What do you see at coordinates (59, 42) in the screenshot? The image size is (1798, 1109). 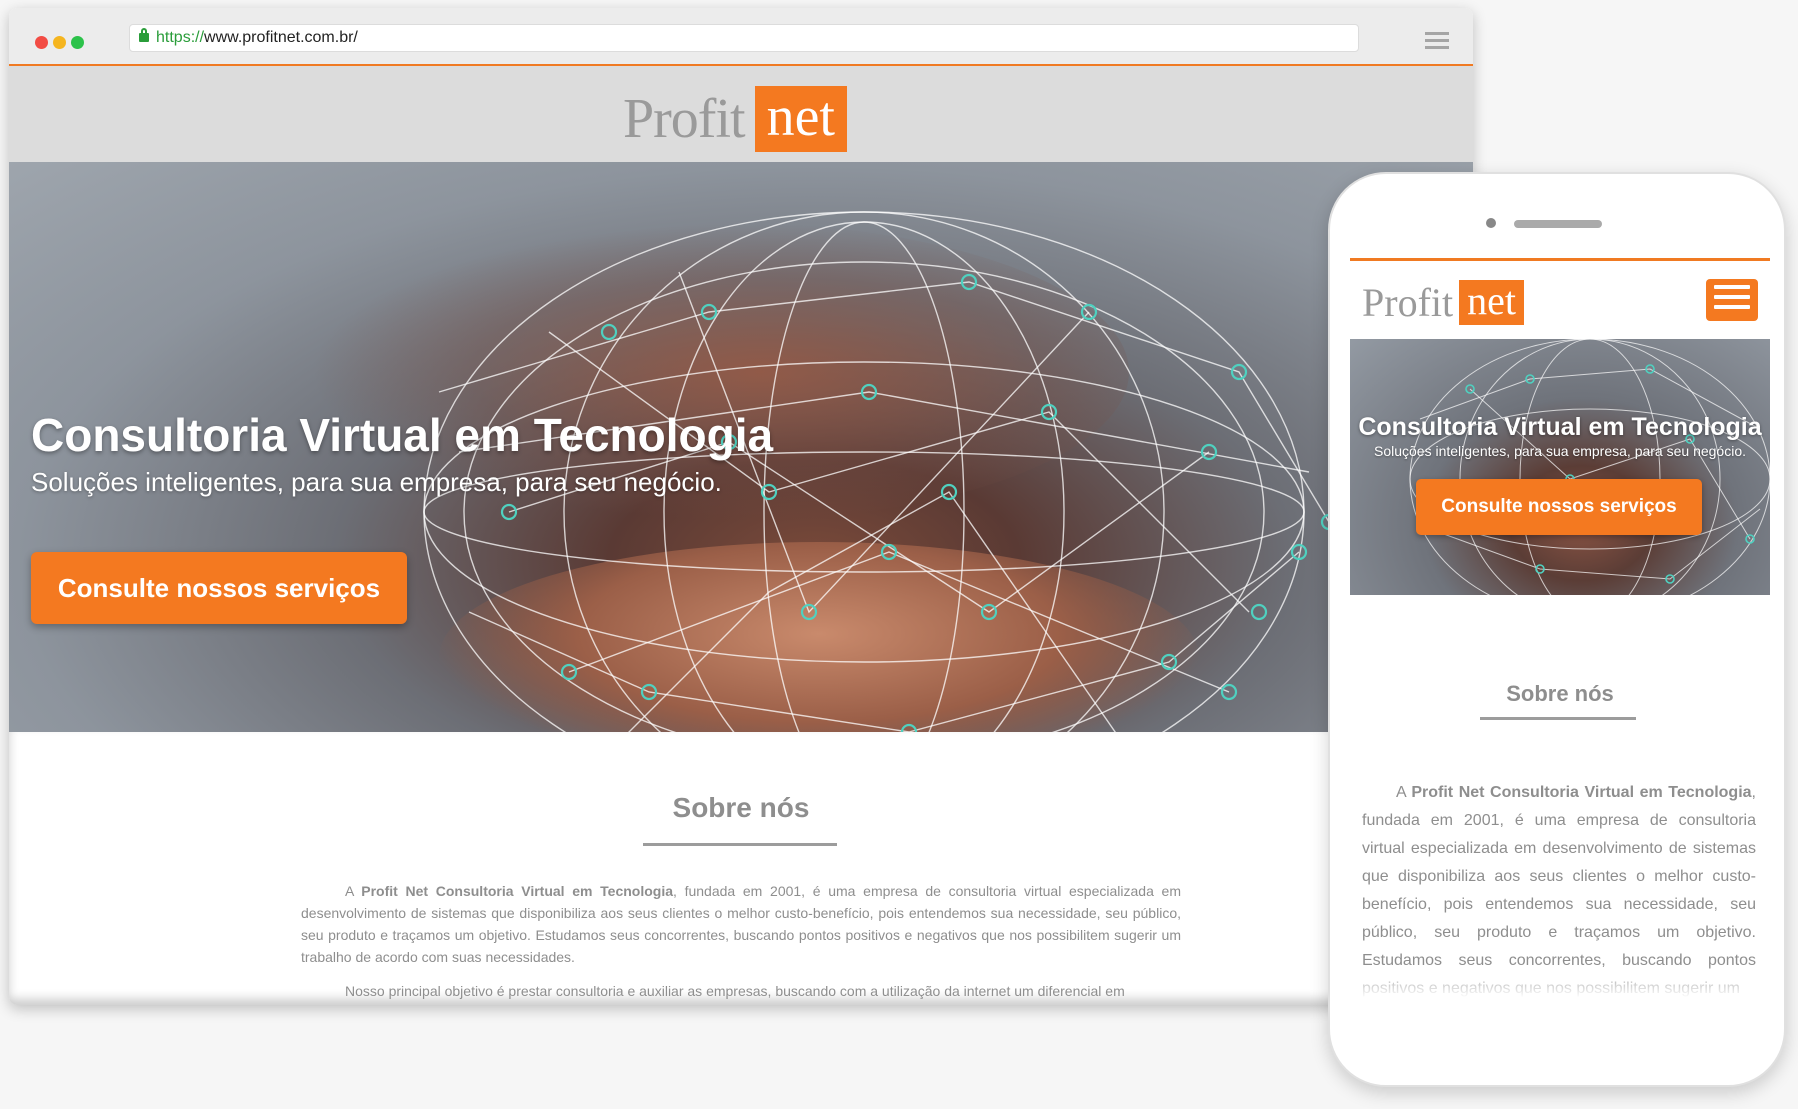 I see `minimize-window-button` at bounding box center [59, 42].